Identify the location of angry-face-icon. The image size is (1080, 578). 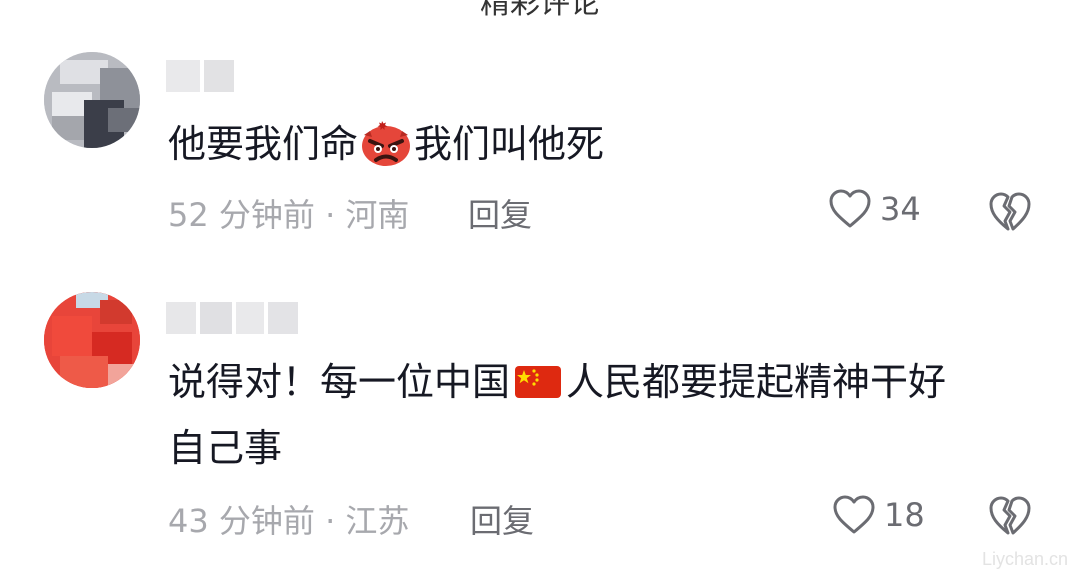
(386, 143).